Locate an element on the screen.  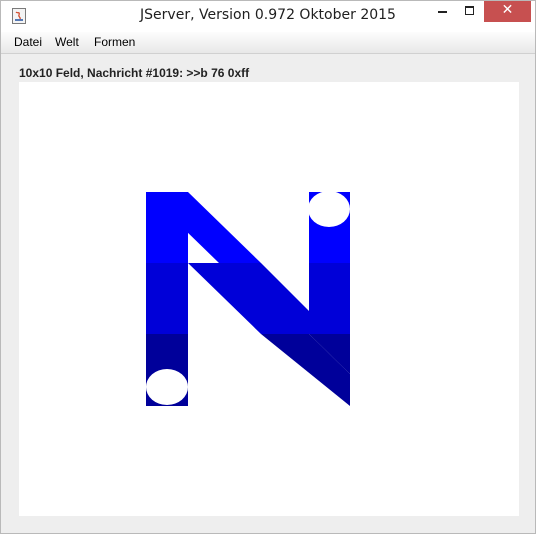
menu-formen: Formen is located at coordinates (114, 42).